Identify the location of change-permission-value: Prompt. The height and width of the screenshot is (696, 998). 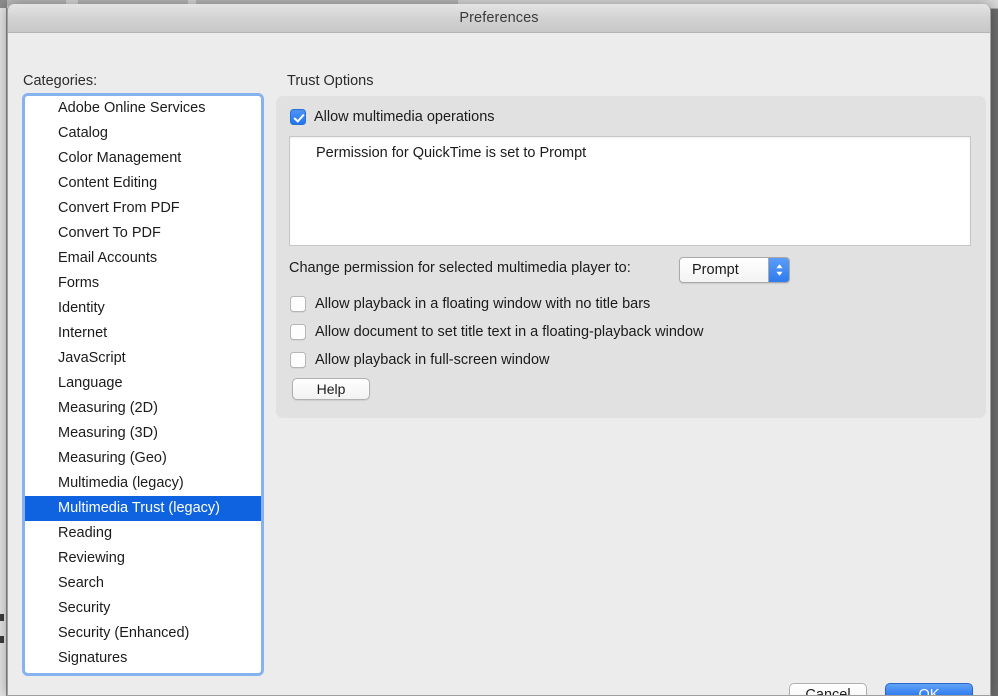
(715, 270).